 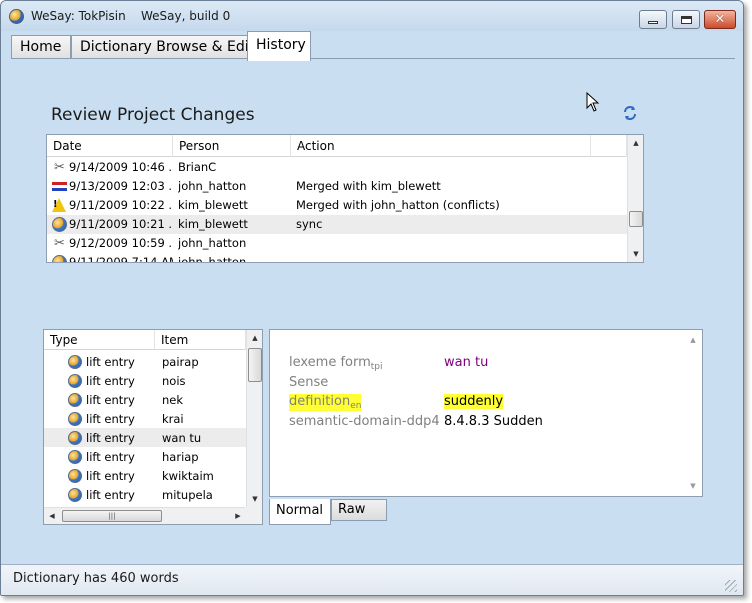 I want to click on scroll-corner, so click(x=253, y=515).